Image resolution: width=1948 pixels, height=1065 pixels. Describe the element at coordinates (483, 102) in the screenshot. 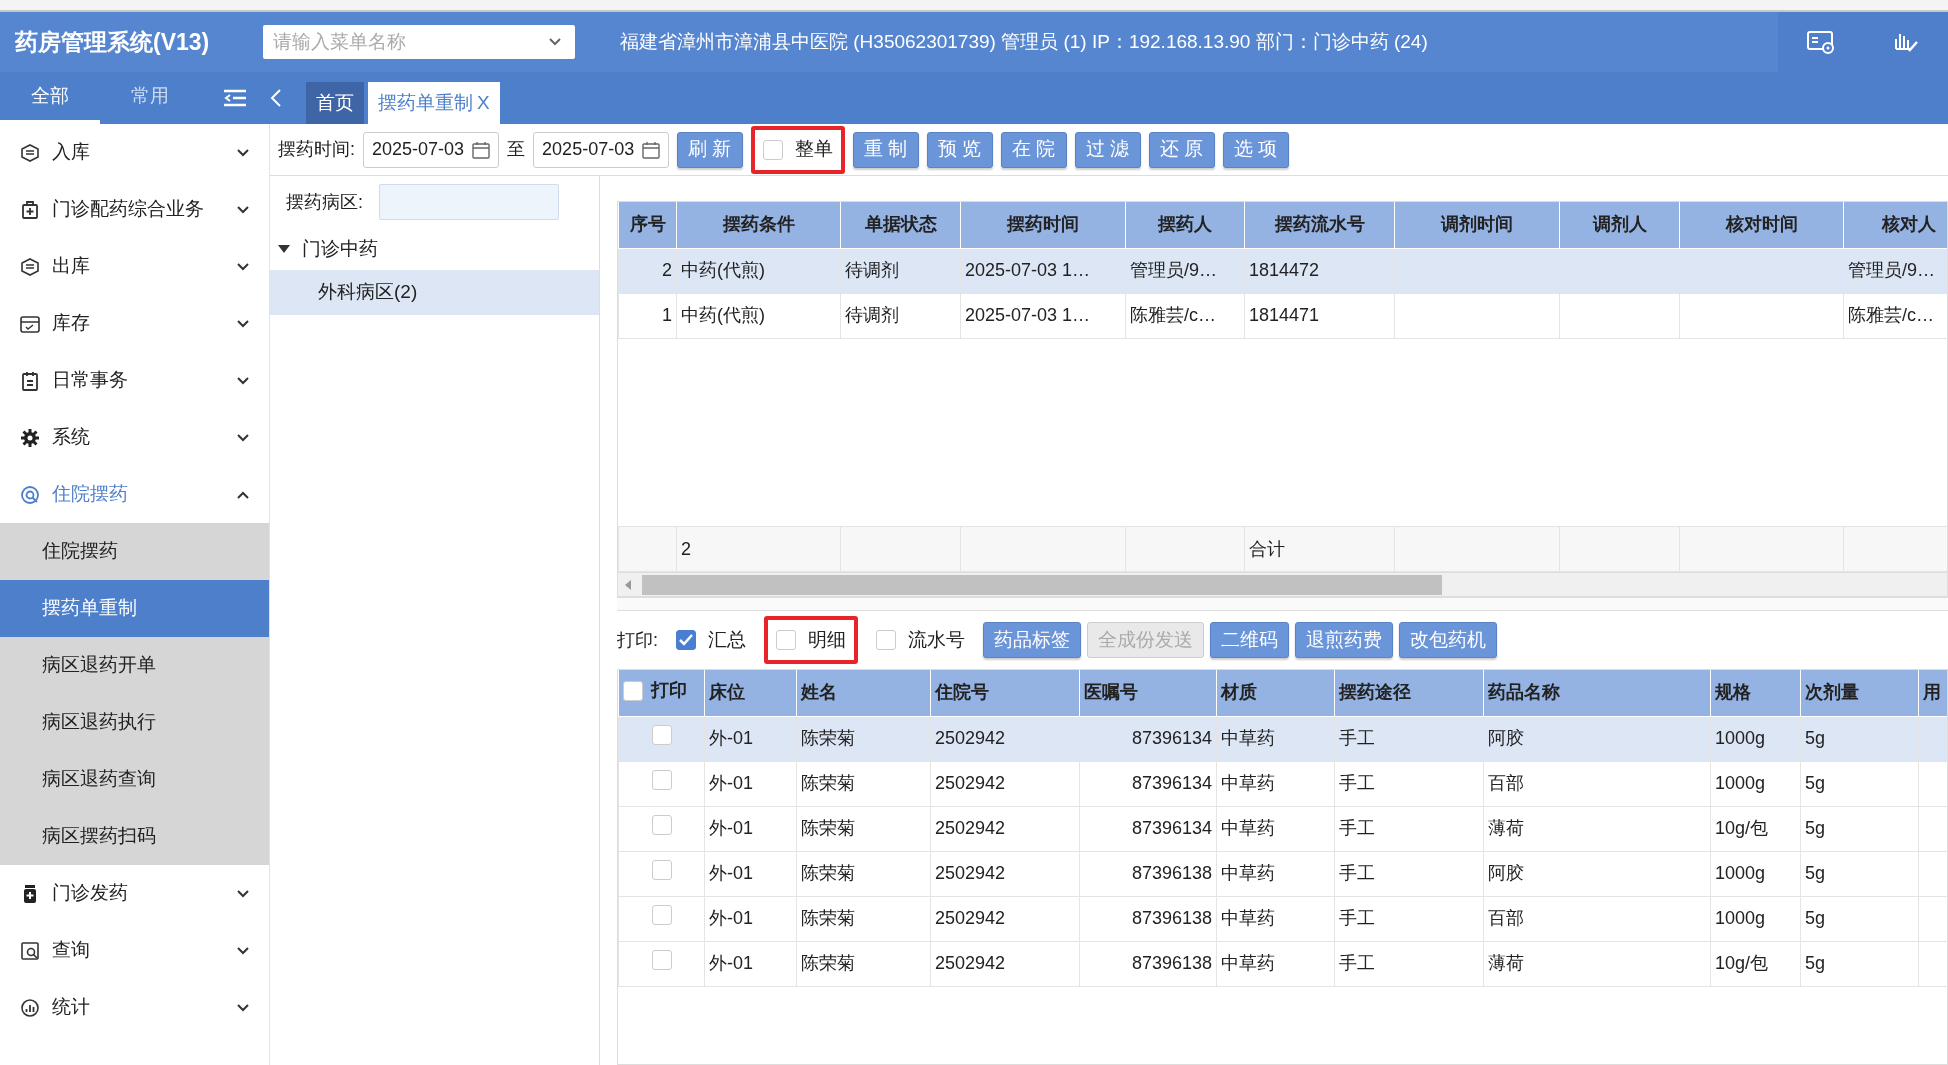

I see `close-tab-button: X` at that location.